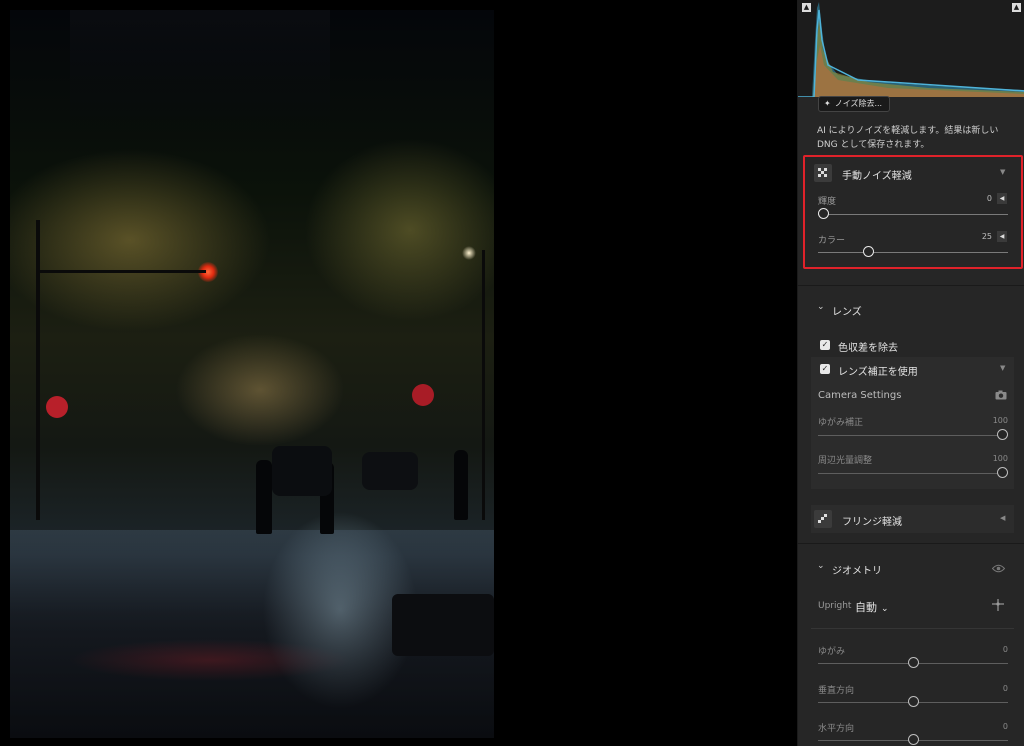  Describe the element at coordinates (836, 691) in the screenshot. I see `geo-vertical-label: 垂直方向` at that location.